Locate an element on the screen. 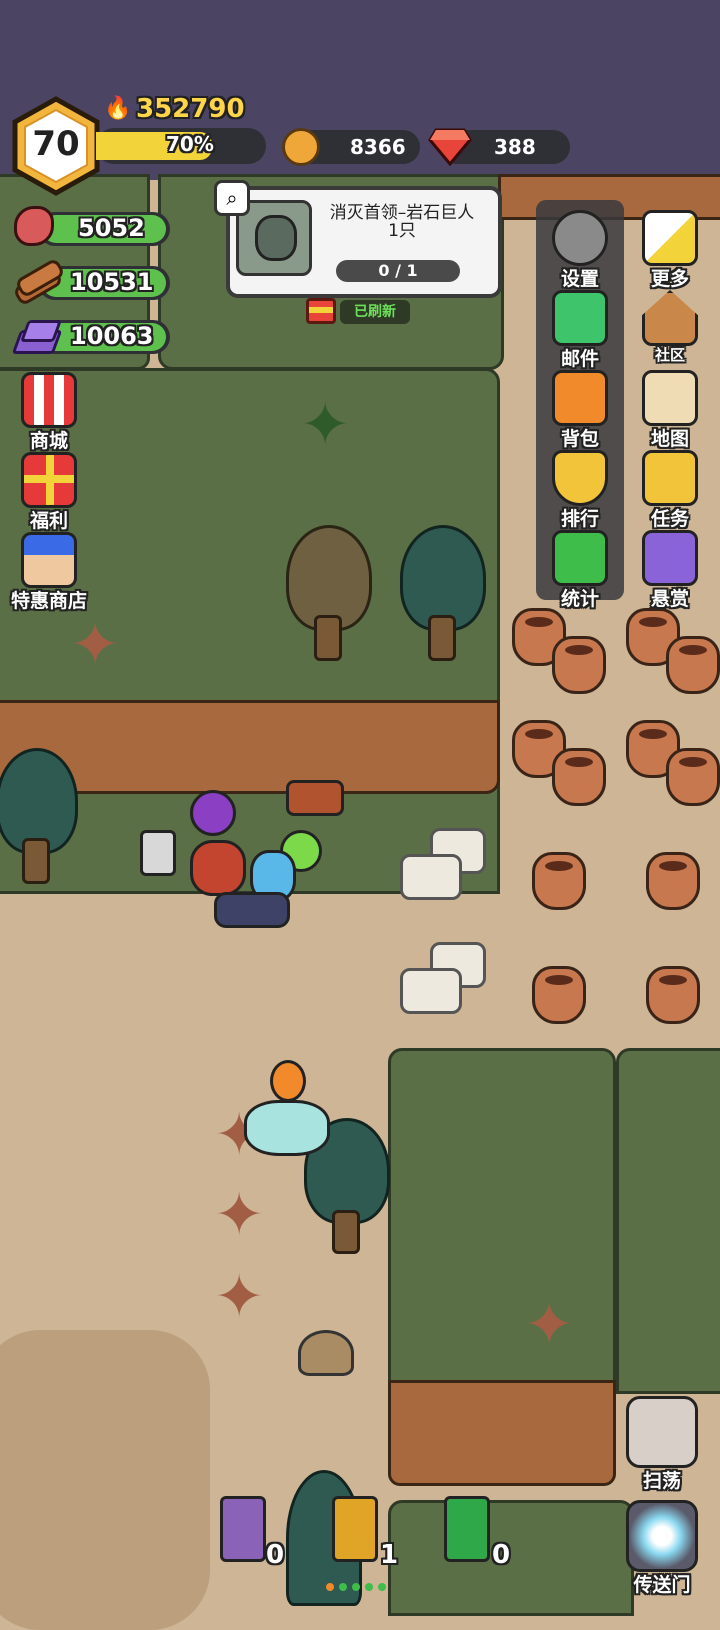  gem-value: 388 is located at coordinates (515, 147).